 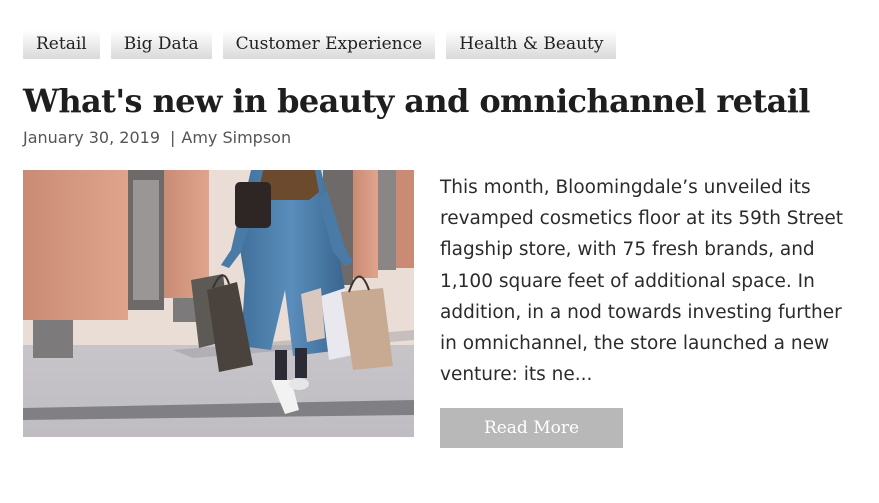 I want to click on tag-health-beauty: Health & Beauty, so click(x=531, y=44).